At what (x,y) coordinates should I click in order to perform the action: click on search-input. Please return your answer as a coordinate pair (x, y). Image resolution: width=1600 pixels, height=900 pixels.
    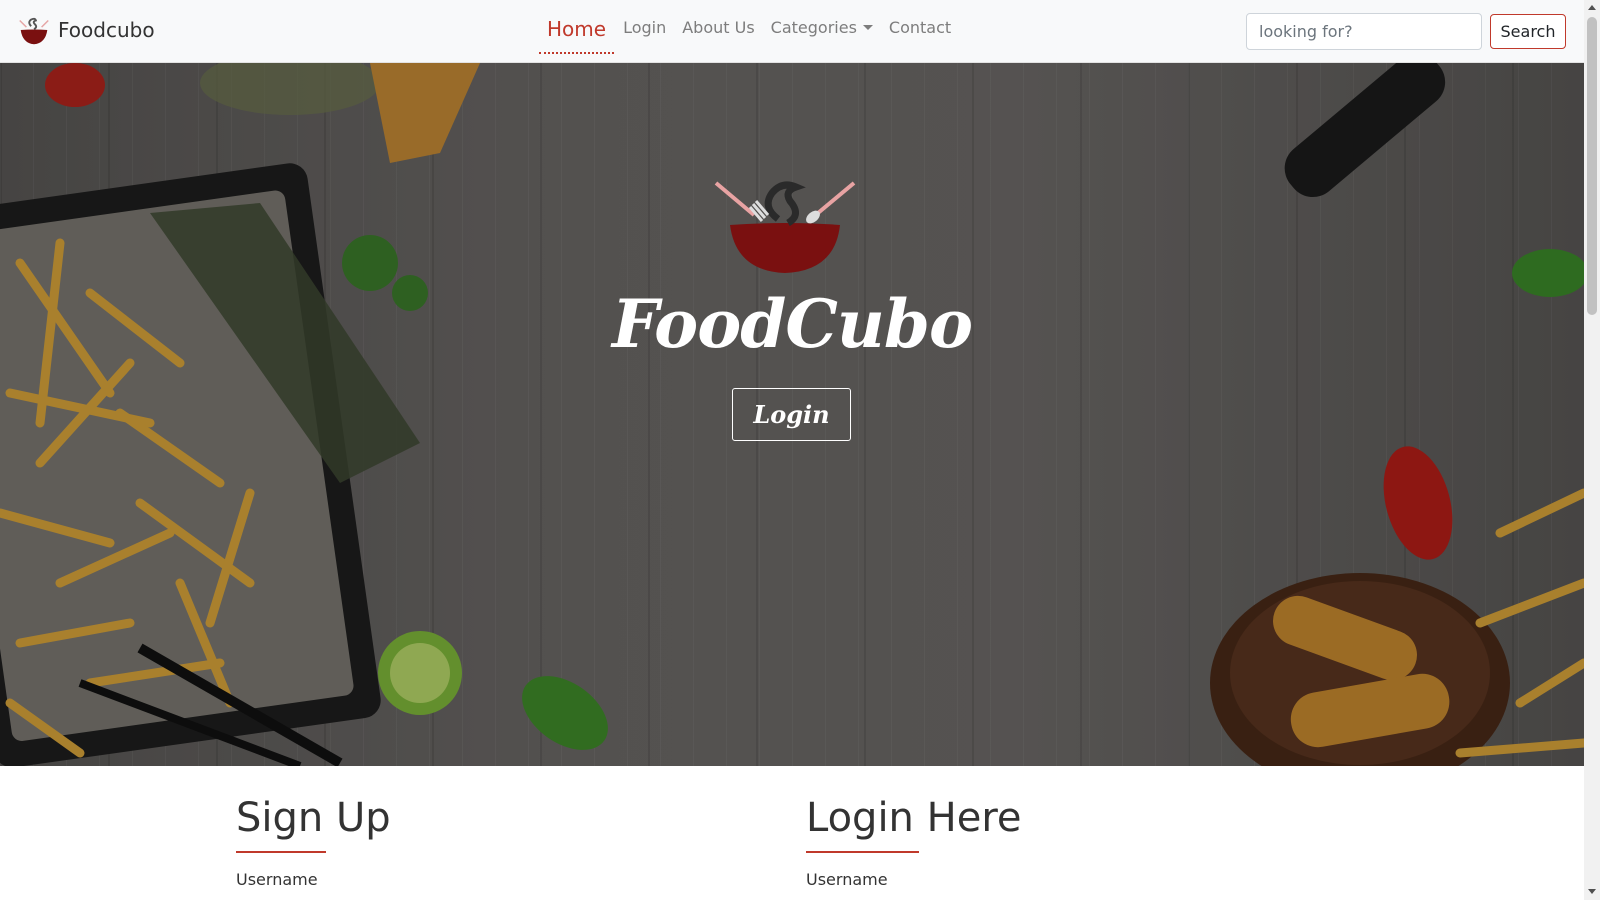
    Looking at the image, I should click on (1364, 31).